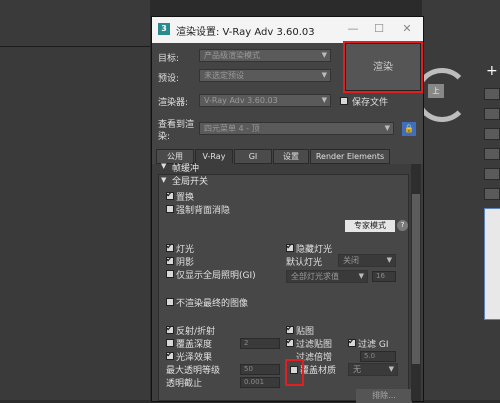 The width and height of the screenshot is (500, 403). I want to click on viewcube-face: 上, so click(436, 91).